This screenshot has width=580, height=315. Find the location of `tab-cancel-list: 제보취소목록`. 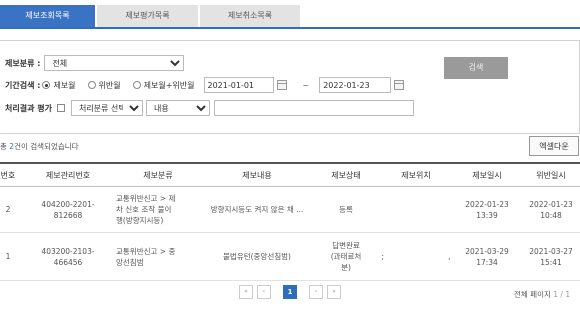

tab-cancel-list: 제보취소목록 is located at coordinates (250, 16).